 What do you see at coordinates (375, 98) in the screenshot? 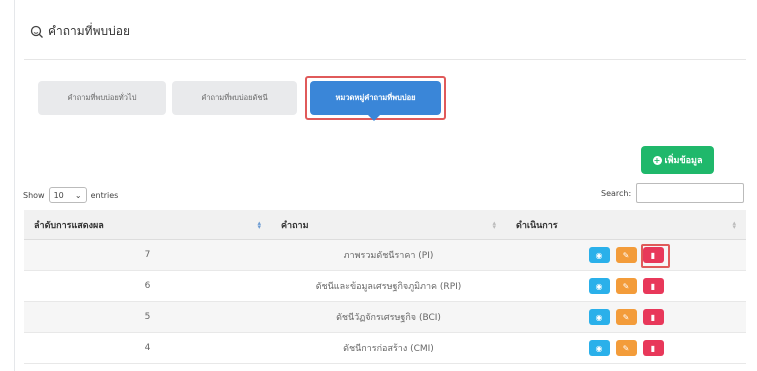
I see `active-tab-highlight` at bounding box center [375, 98].